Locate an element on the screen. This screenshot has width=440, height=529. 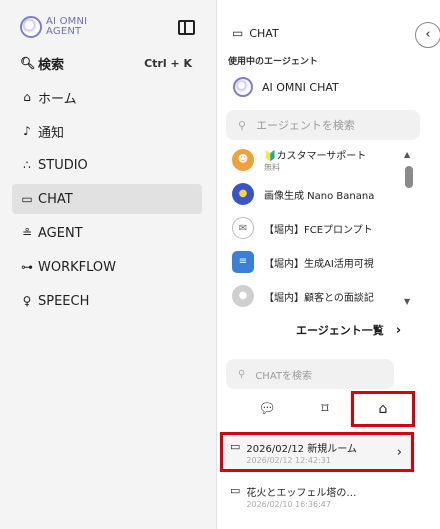
sidebar-item-speech: ♀ SPEECH is located at coordinates (107, 301).